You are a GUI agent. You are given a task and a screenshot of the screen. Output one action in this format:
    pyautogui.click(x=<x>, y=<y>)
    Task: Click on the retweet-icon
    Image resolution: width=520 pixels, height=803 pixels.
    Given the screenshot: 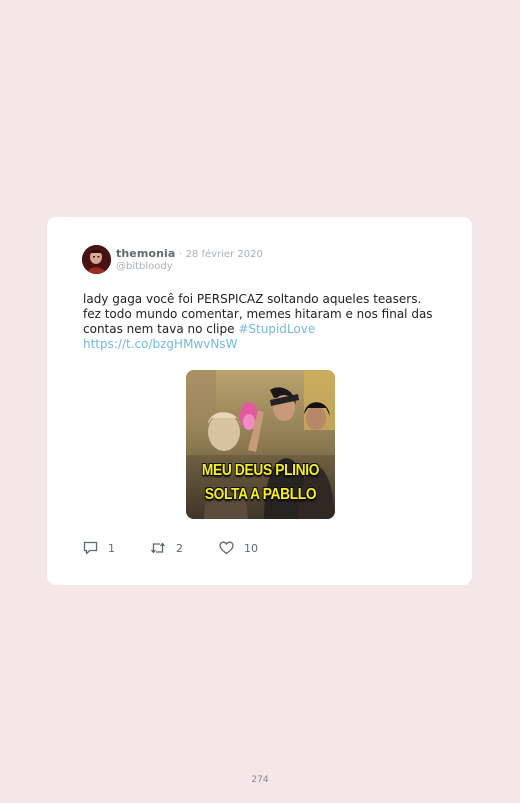 What is the action you would take?
    pyautogui.click(x=158, y=548)
    